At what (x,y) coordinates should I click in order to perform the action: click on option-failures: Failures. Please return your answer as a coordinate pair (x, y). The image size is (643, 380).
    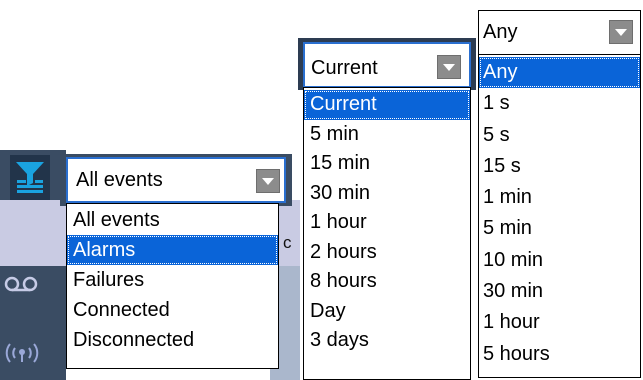
    Looking at the image, I should click on (172, 280).